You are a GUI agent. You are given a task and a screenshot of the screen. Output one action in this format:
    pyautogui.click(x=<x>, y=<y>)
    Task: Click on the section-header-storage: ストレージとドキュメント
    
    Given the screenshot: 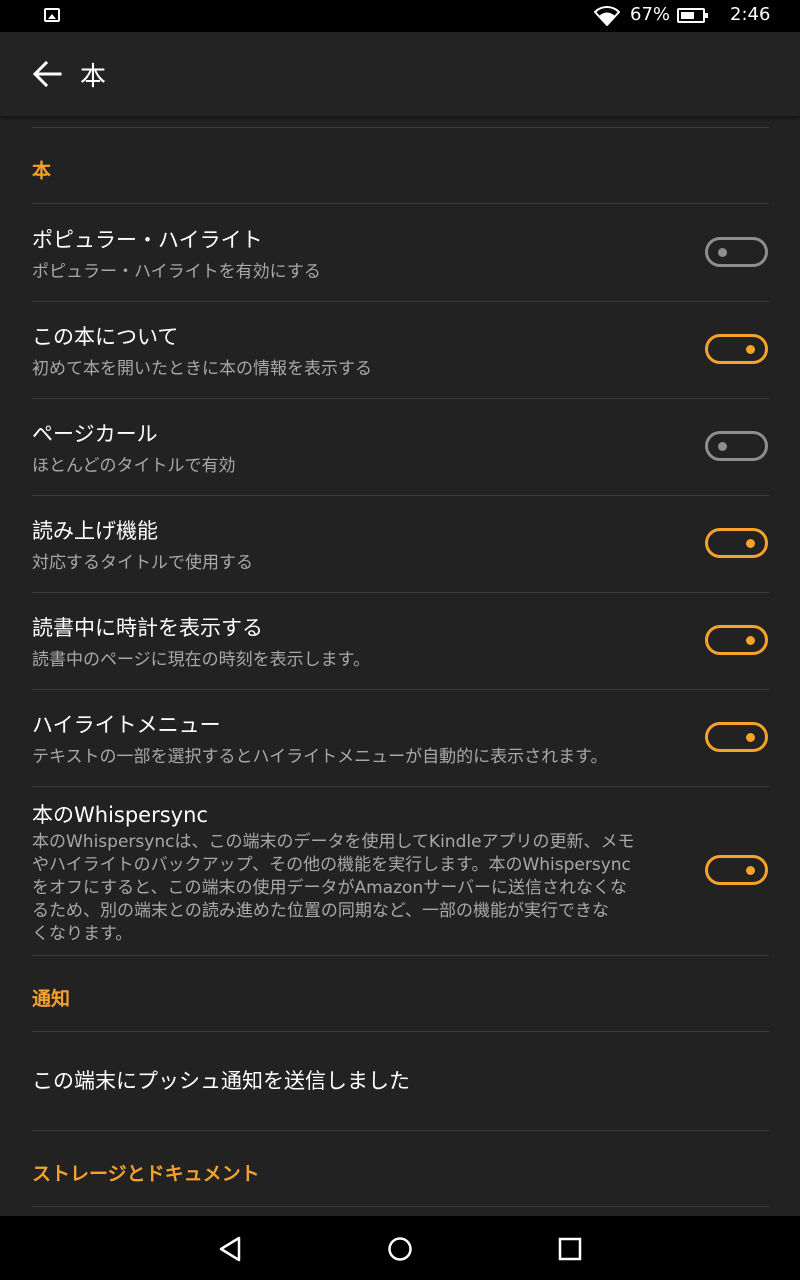 What is the action you would take?
    pyautogui.click(x=146, y=1174)
    